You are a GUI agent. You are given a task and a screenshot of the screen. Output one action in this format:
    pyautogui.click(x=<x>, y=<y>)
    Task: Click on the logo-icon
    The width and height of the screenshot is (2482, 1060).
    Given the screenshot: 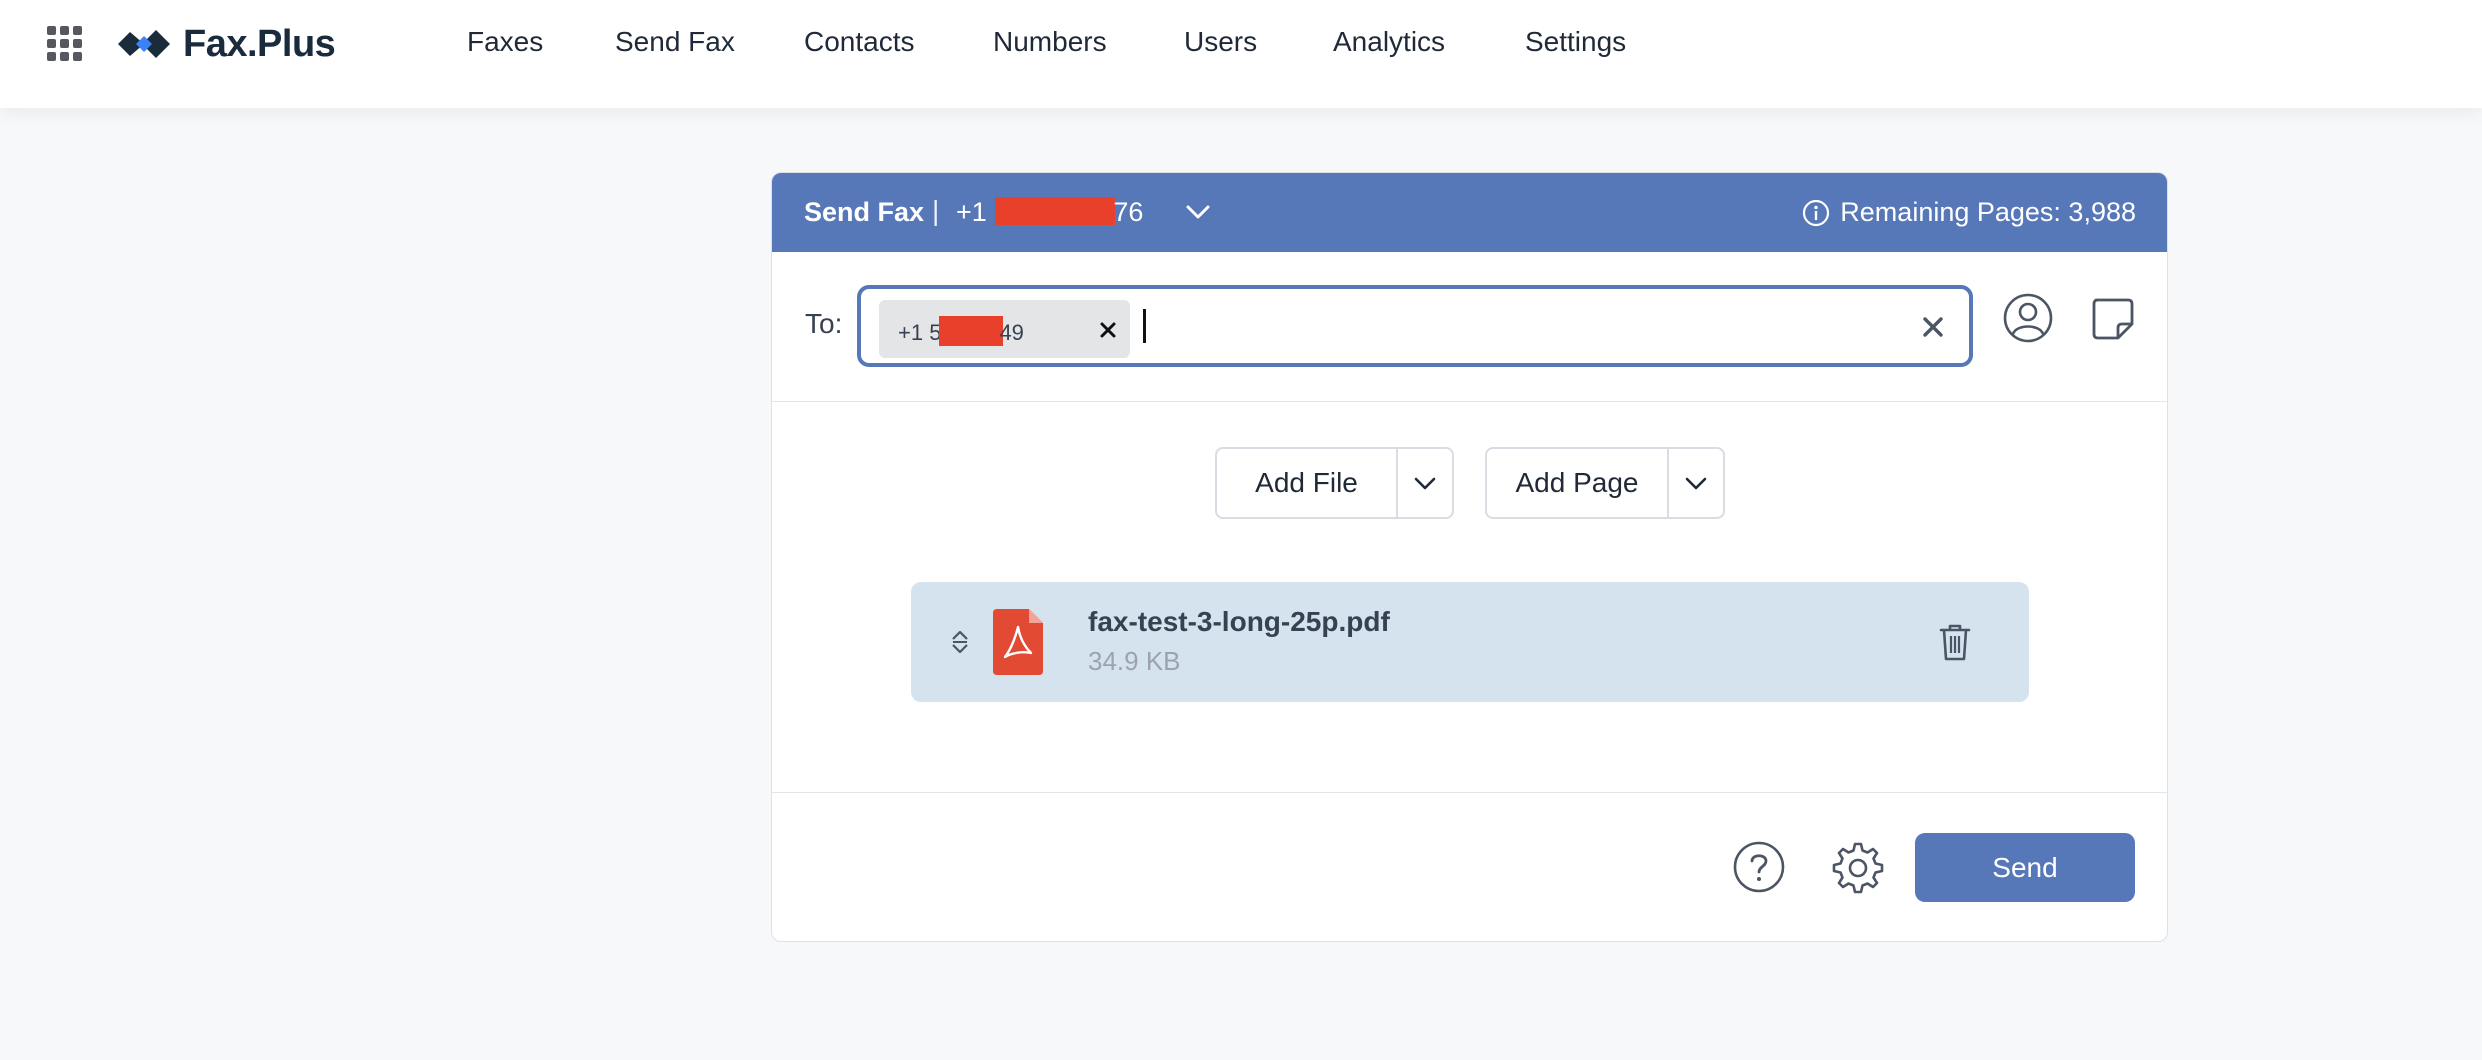 What is the action you would take?
    pyautogui.click(x=144, y=44)
    